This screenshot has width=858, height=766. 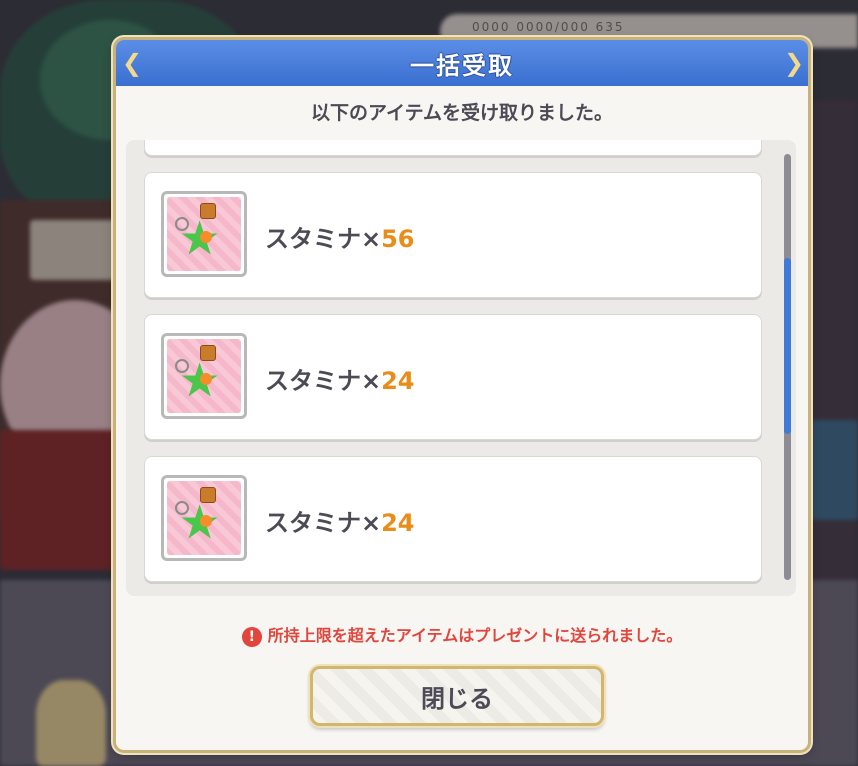 I want to click on close-button: 閉じる, so click(x=457, y=696).